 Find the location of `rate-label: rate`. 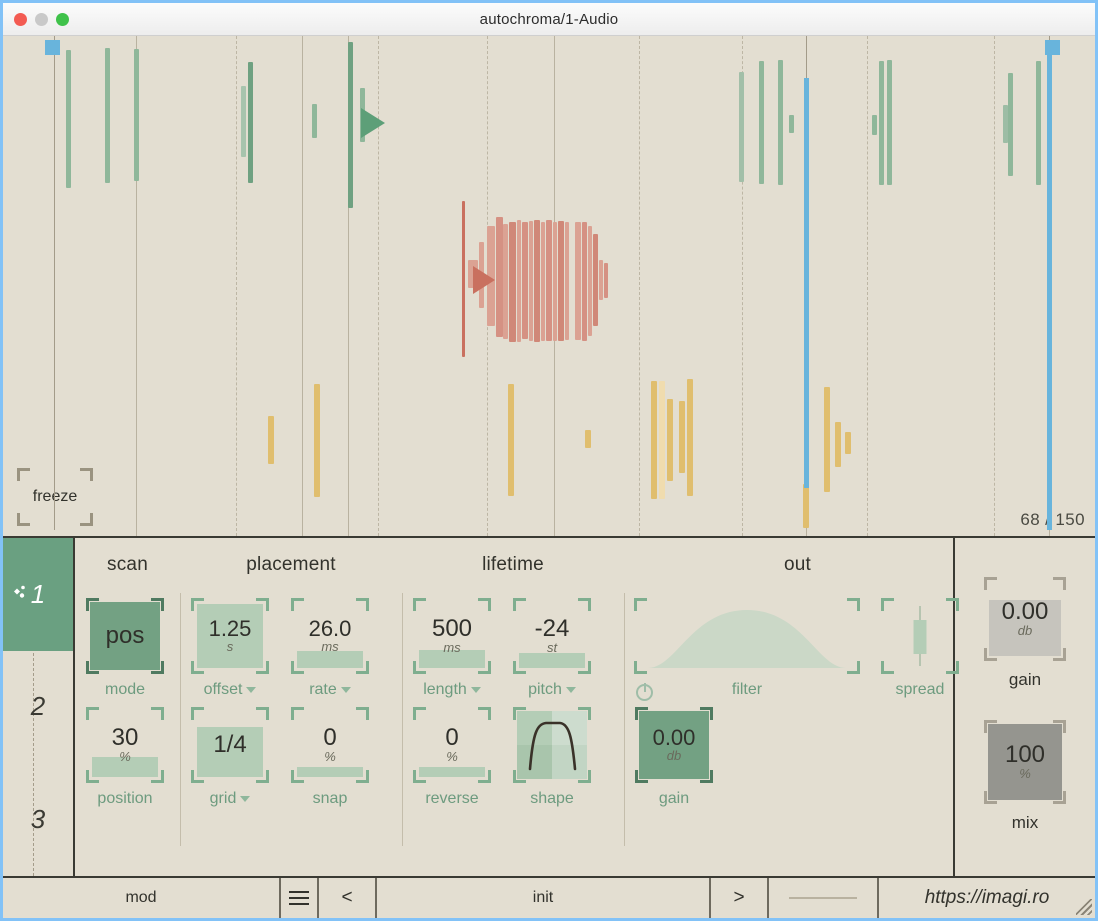

rate-label: rate is located at coordinates (330, 690).